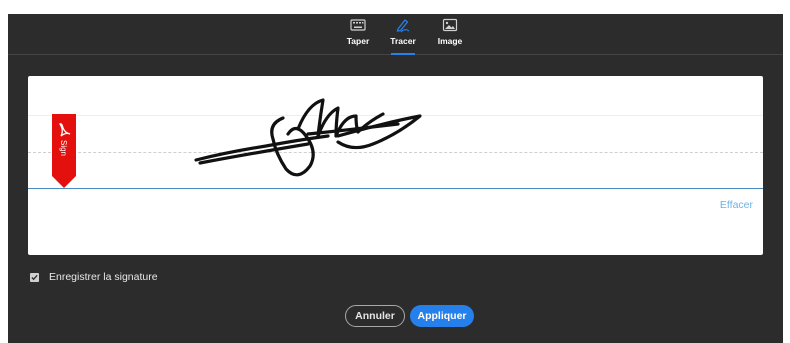 The height and width of the screenshot is (343, 790). I want to click on apply-button: Appliquer, so click(442, 316).